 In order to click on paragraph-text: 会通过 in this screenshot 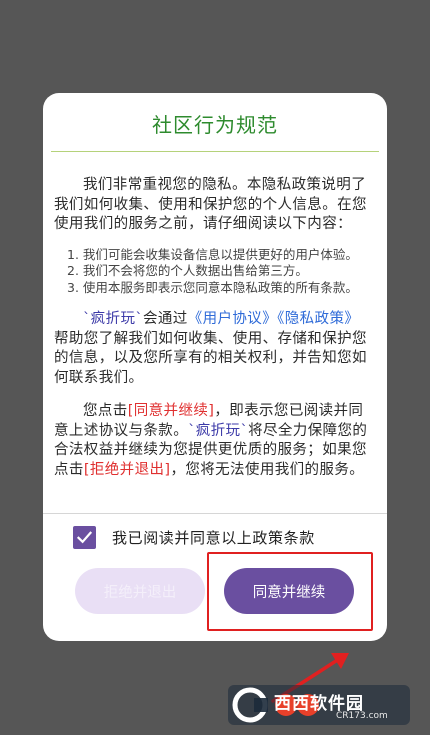, I will do `click(165, 319)`.